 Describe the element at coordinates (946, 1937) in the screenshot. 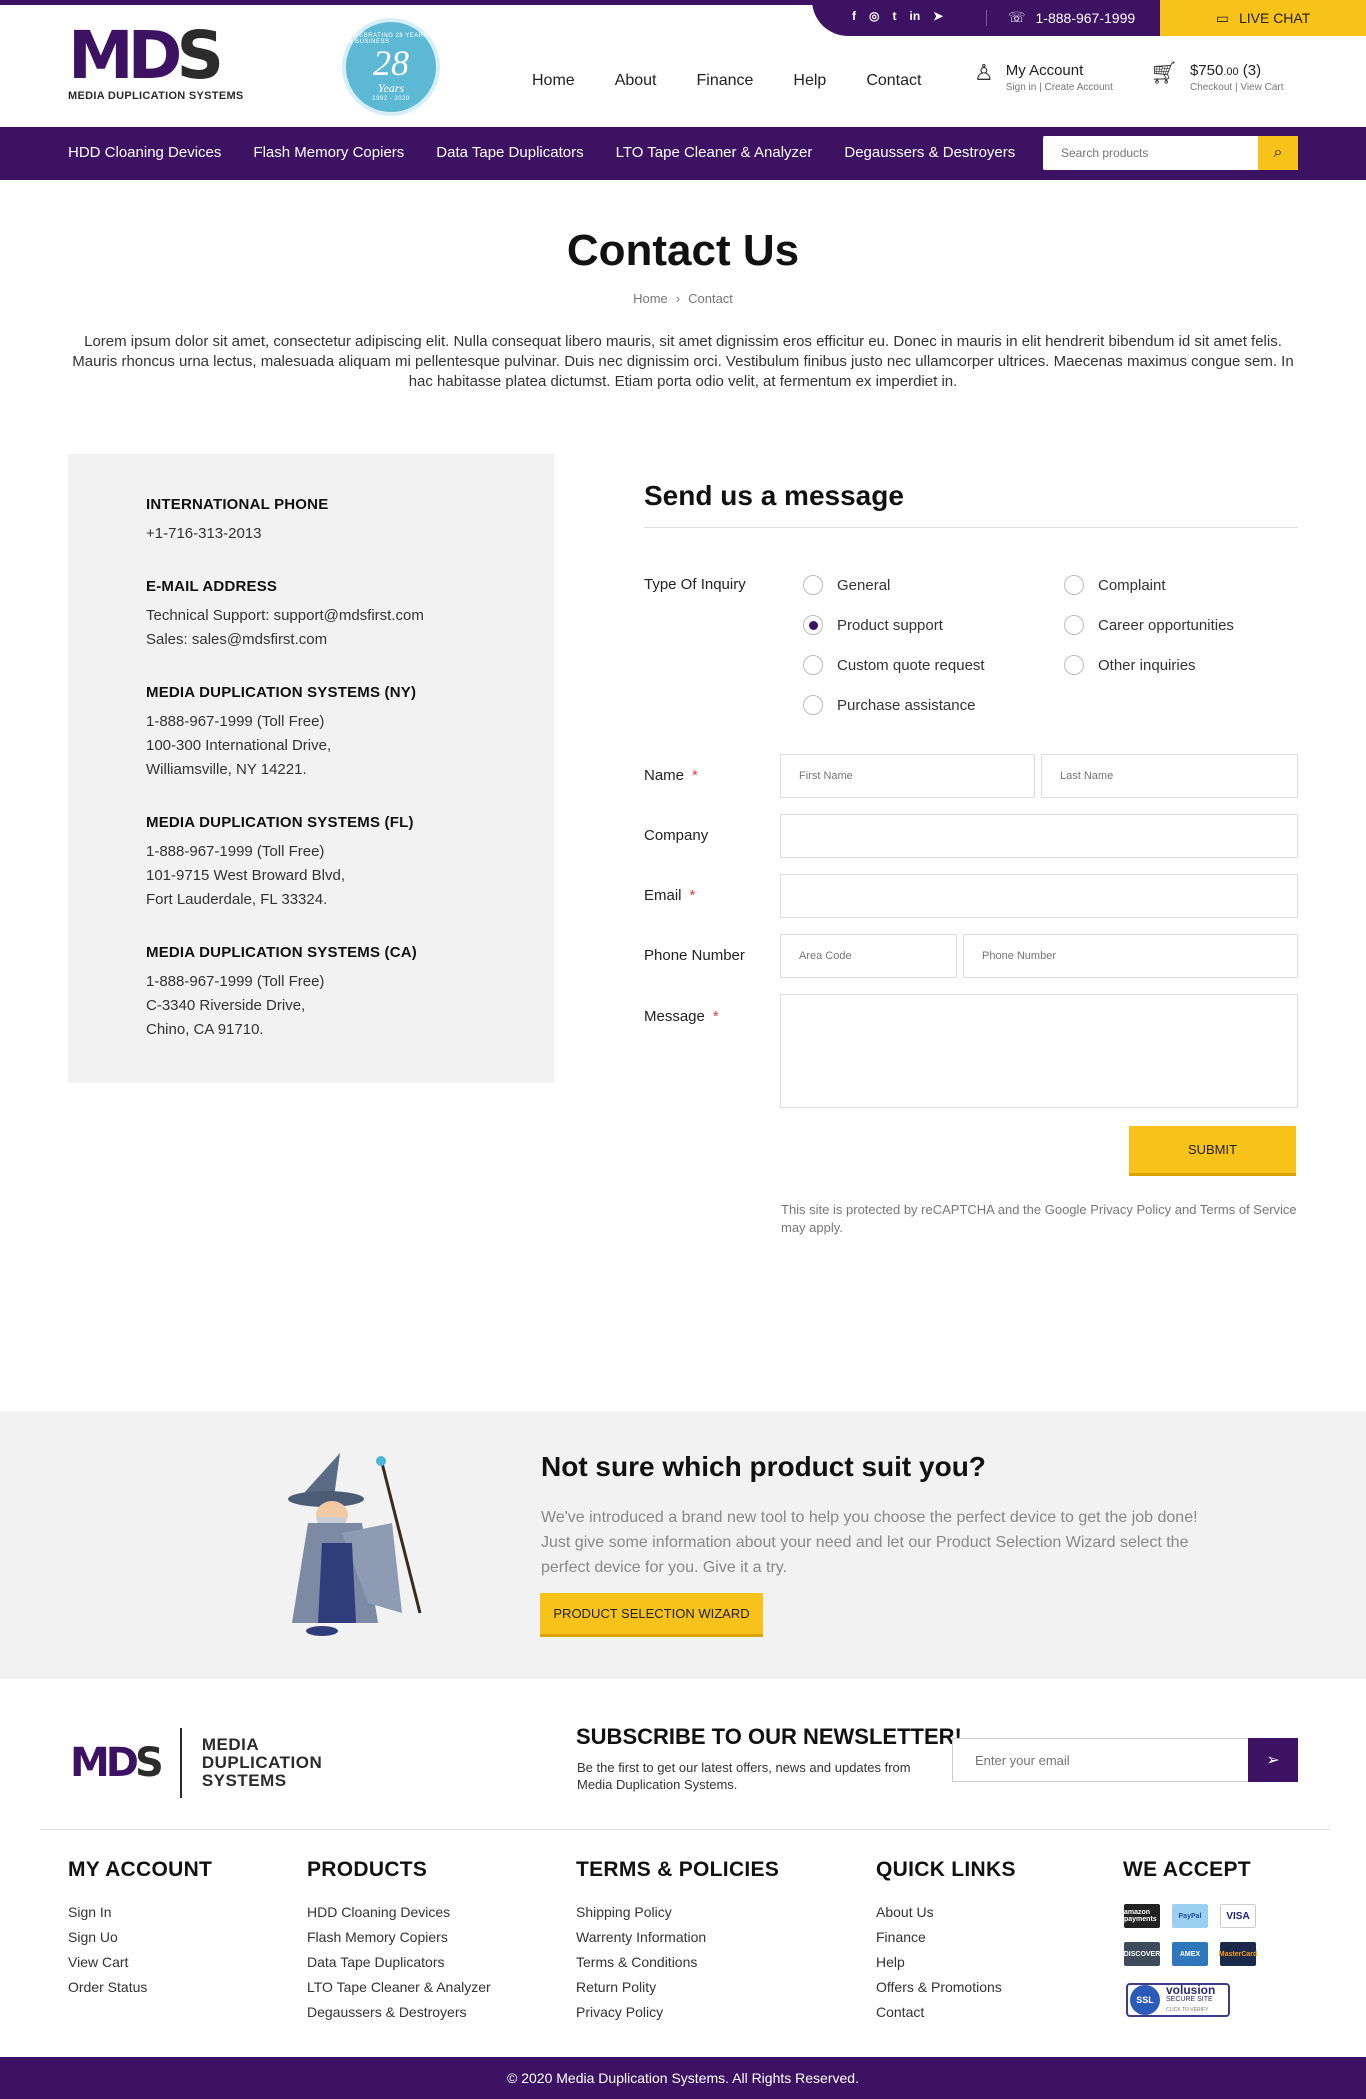

I see `footer-link: Finance` at that location.